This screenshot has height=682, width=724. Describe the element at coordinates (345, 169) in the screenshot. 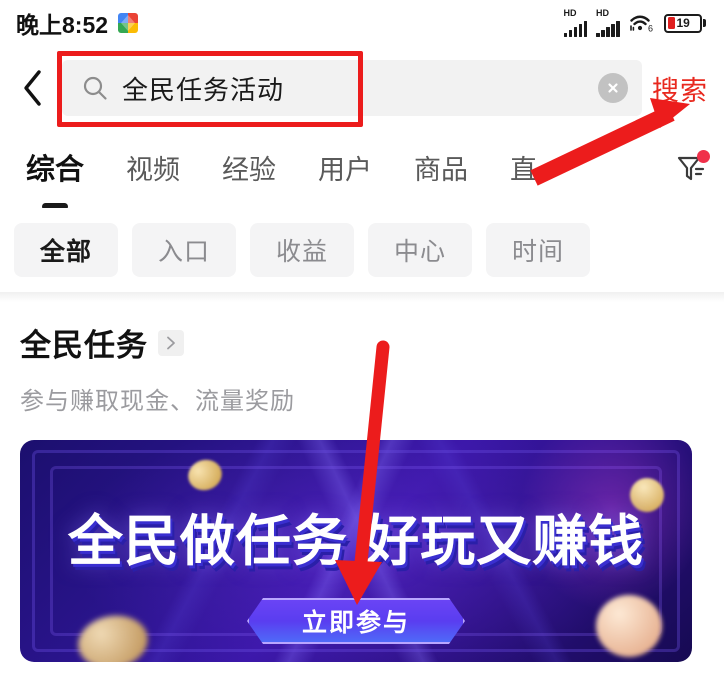

I see `tab-yonghu: 用户` at that location.